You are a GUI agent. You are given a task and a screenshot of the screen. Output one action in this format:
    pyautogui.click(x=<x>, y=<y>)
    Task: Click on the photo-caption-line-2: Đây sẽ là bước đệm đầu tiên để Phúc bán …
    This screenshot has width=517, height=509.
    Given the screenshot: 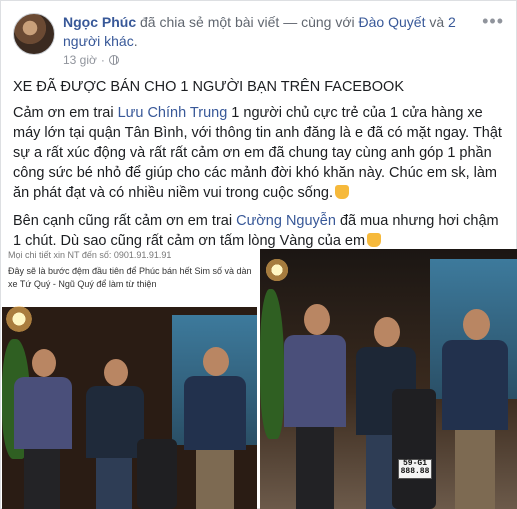 What is the action you would take?
    pyautogui.click(x=130, y=271)
    